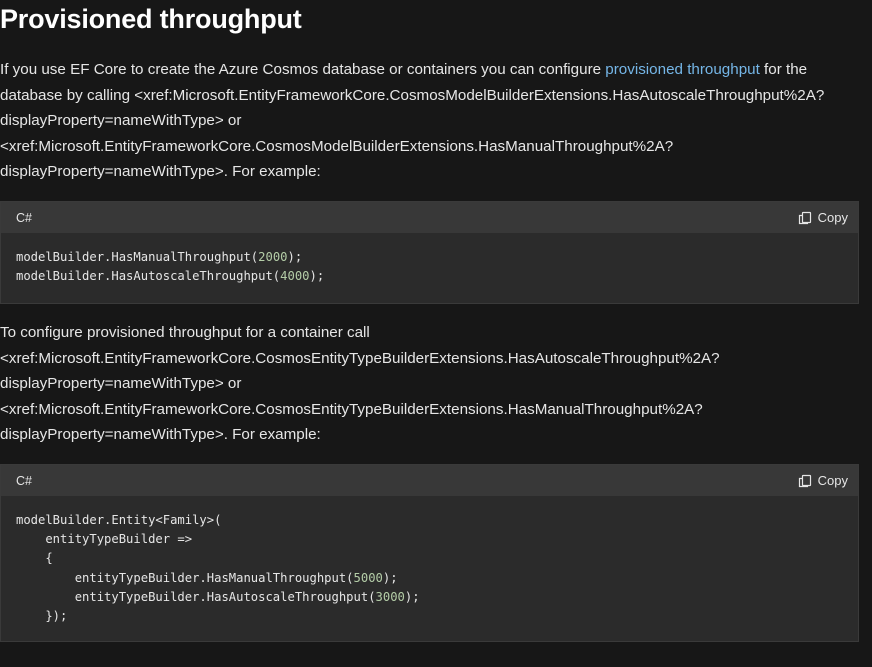  What do you see at coordinates (104, 539) in the screenshot?
I see `code-text: entityTypeBuilder =>` at bounding box center [104, 539].